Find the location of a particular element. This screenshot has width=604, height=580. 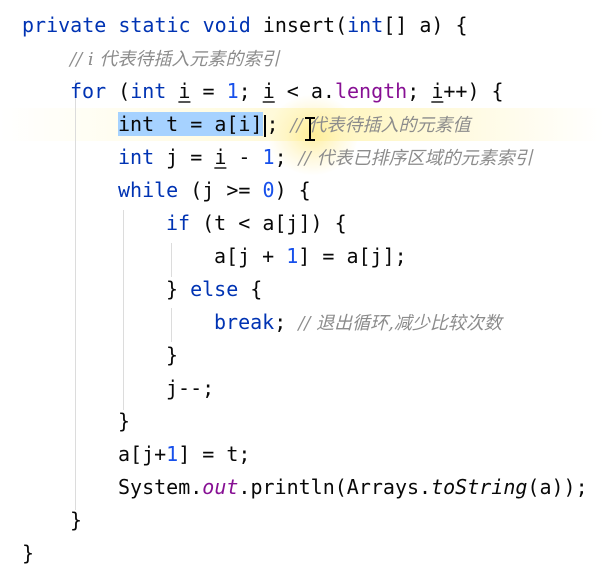

number: 0 is located at coordinates (268, 190).